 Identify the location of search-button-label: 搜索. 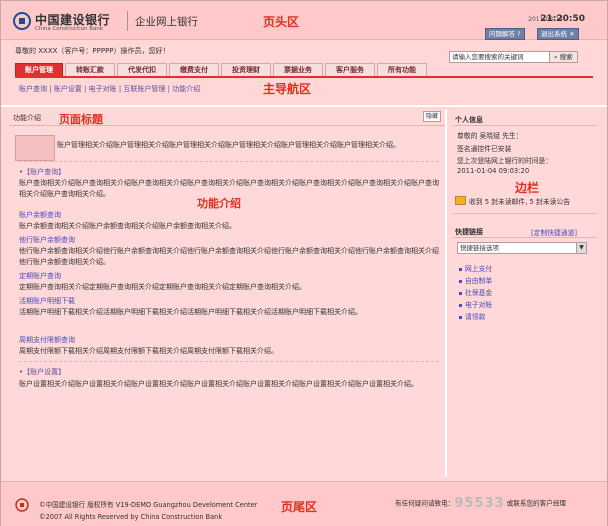
(566, 57).